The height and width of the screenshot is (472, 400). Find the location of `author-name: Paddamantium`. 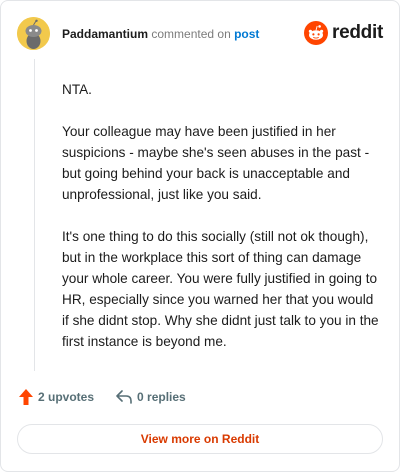

author-name: Paddamantium is located at coordinates (105, 34).